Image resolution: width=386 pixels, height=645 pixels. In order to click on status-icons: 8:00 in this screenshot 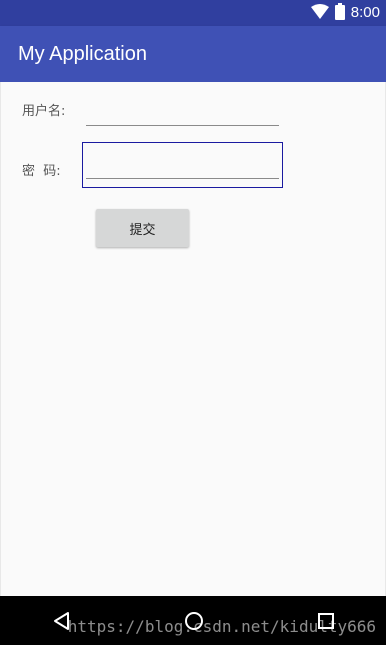, I will do `click(345, 13)`.